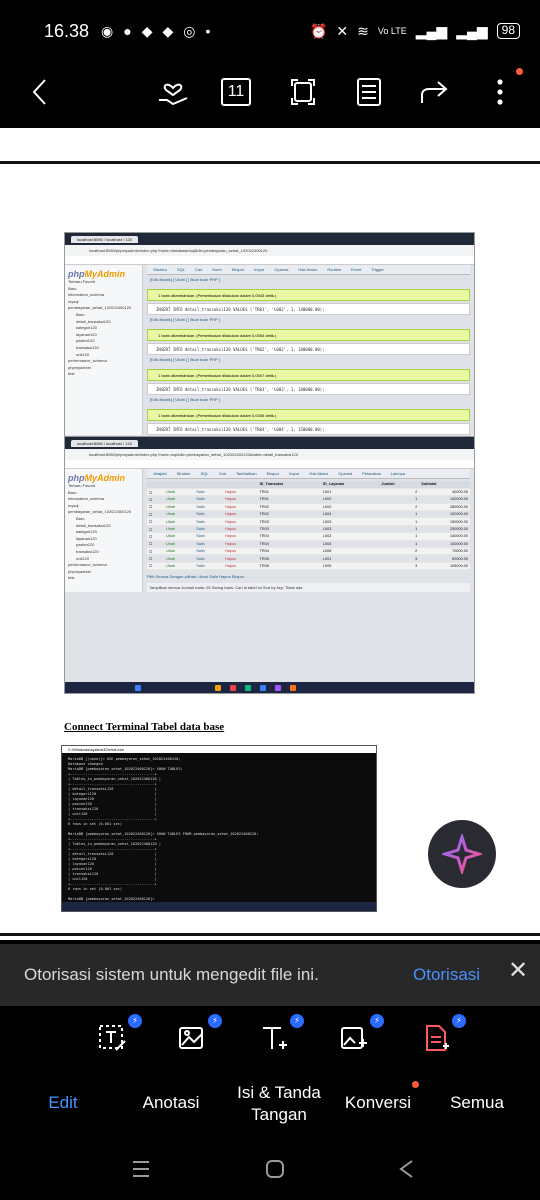 The width and height of the screenshot is (540, 1200). Describe the element at coordinates (308, 551) in the screenshot. I see `table-row: ☐ Ubah Salin Hapus TR04 L006 2 70000.00` at that location.